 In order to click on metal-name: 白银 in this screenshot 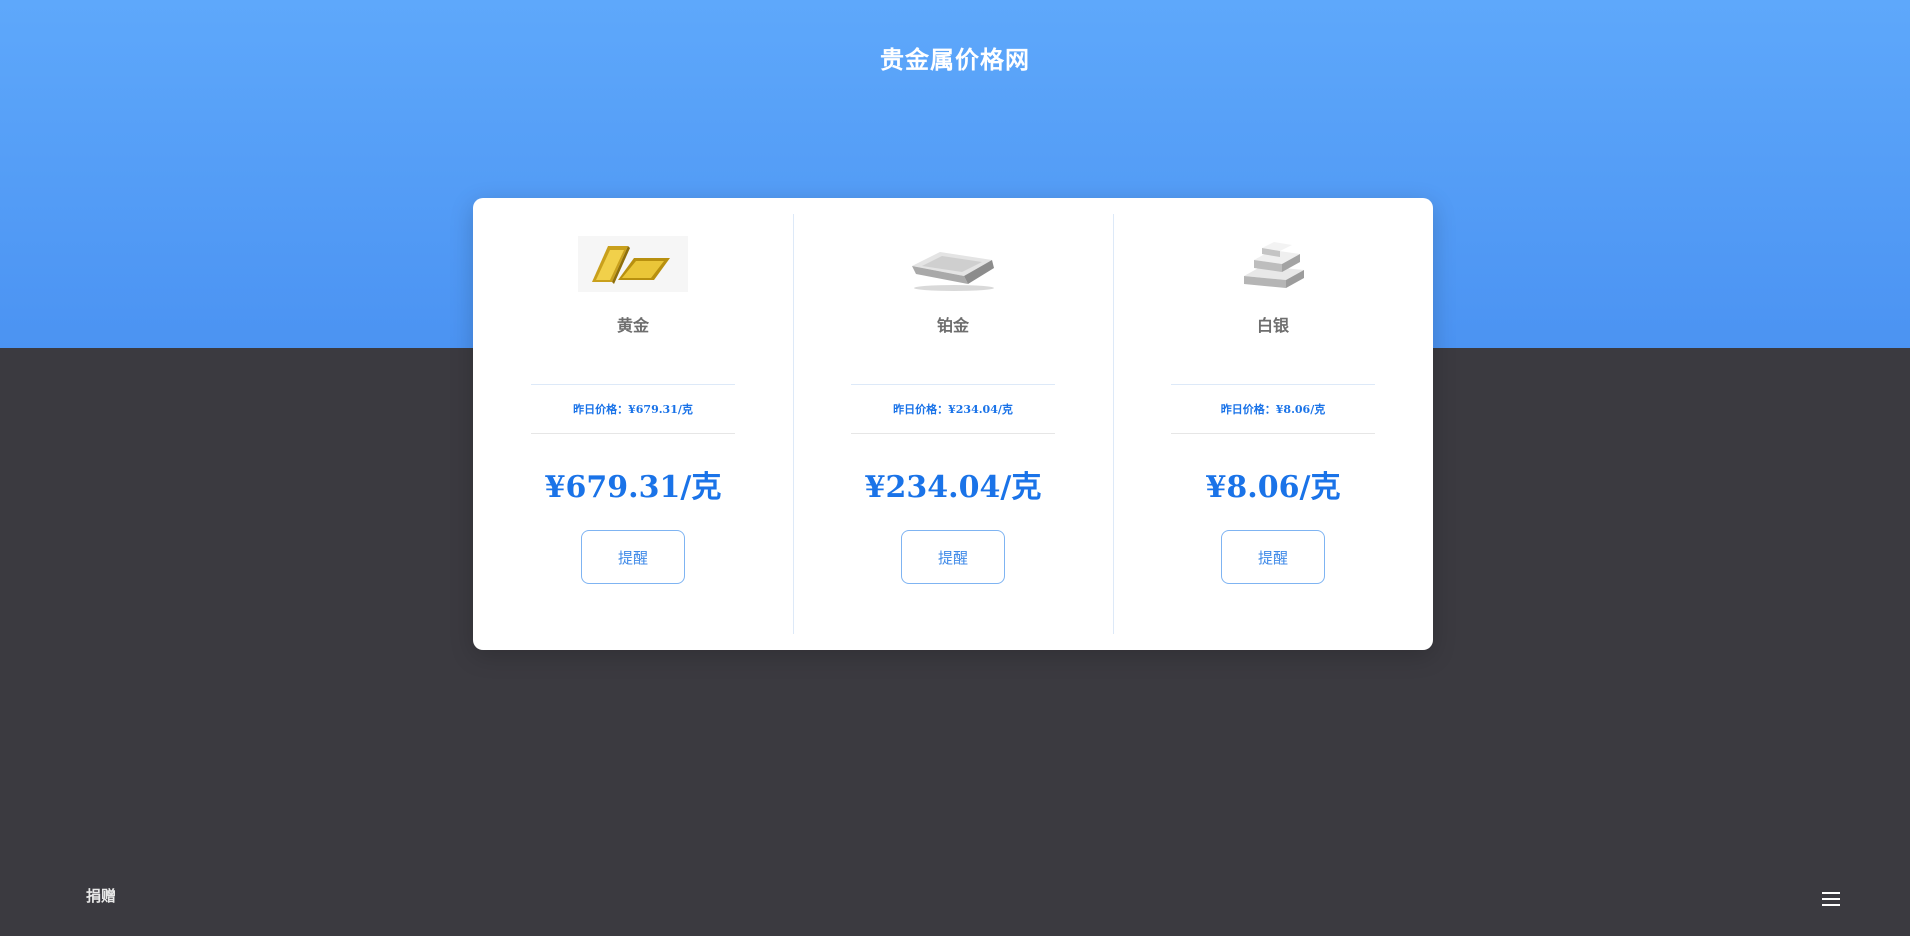, I will do `click(1272, 325)`.